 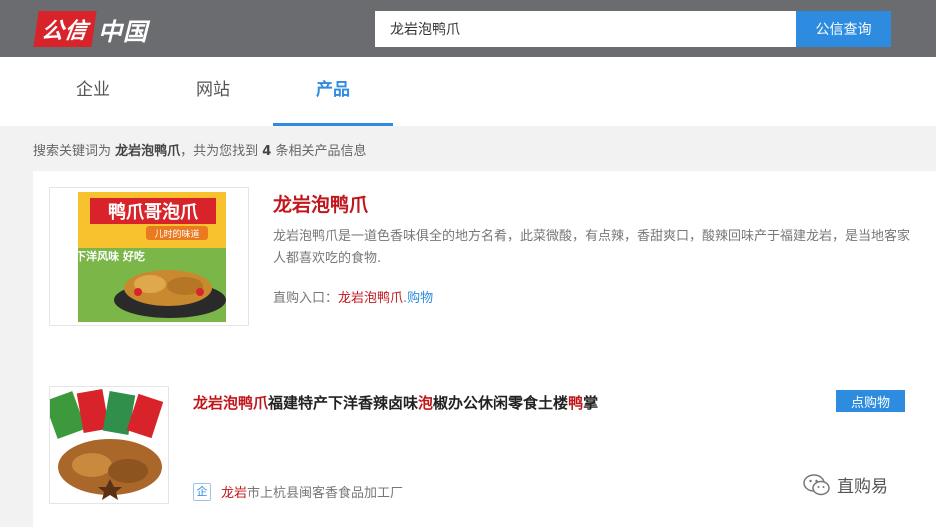 I want to click on result-1-title: 龙岩泡鸭爪, so click(x=320, y=203).